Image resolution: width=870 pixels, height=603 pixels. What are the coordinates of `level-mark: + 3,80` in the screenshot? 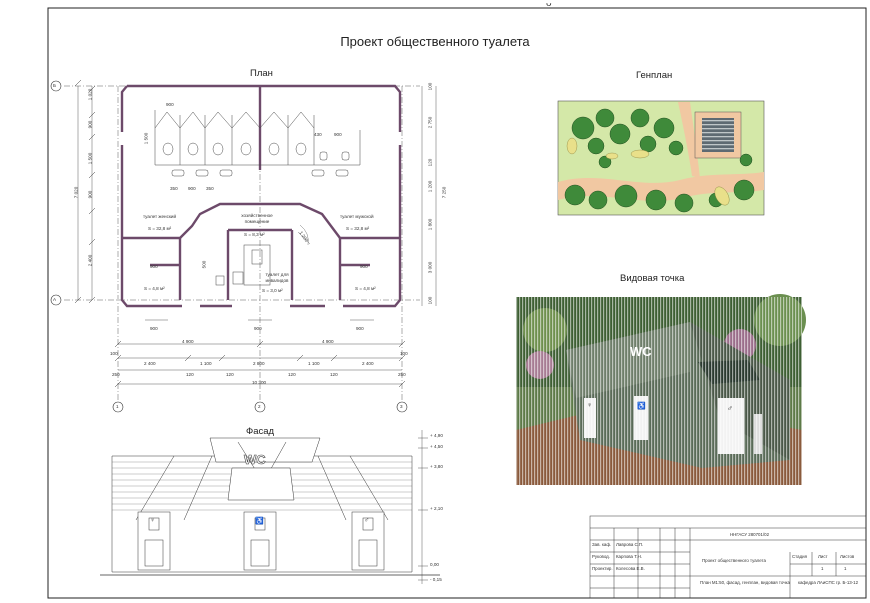 It's located at (436, 466).